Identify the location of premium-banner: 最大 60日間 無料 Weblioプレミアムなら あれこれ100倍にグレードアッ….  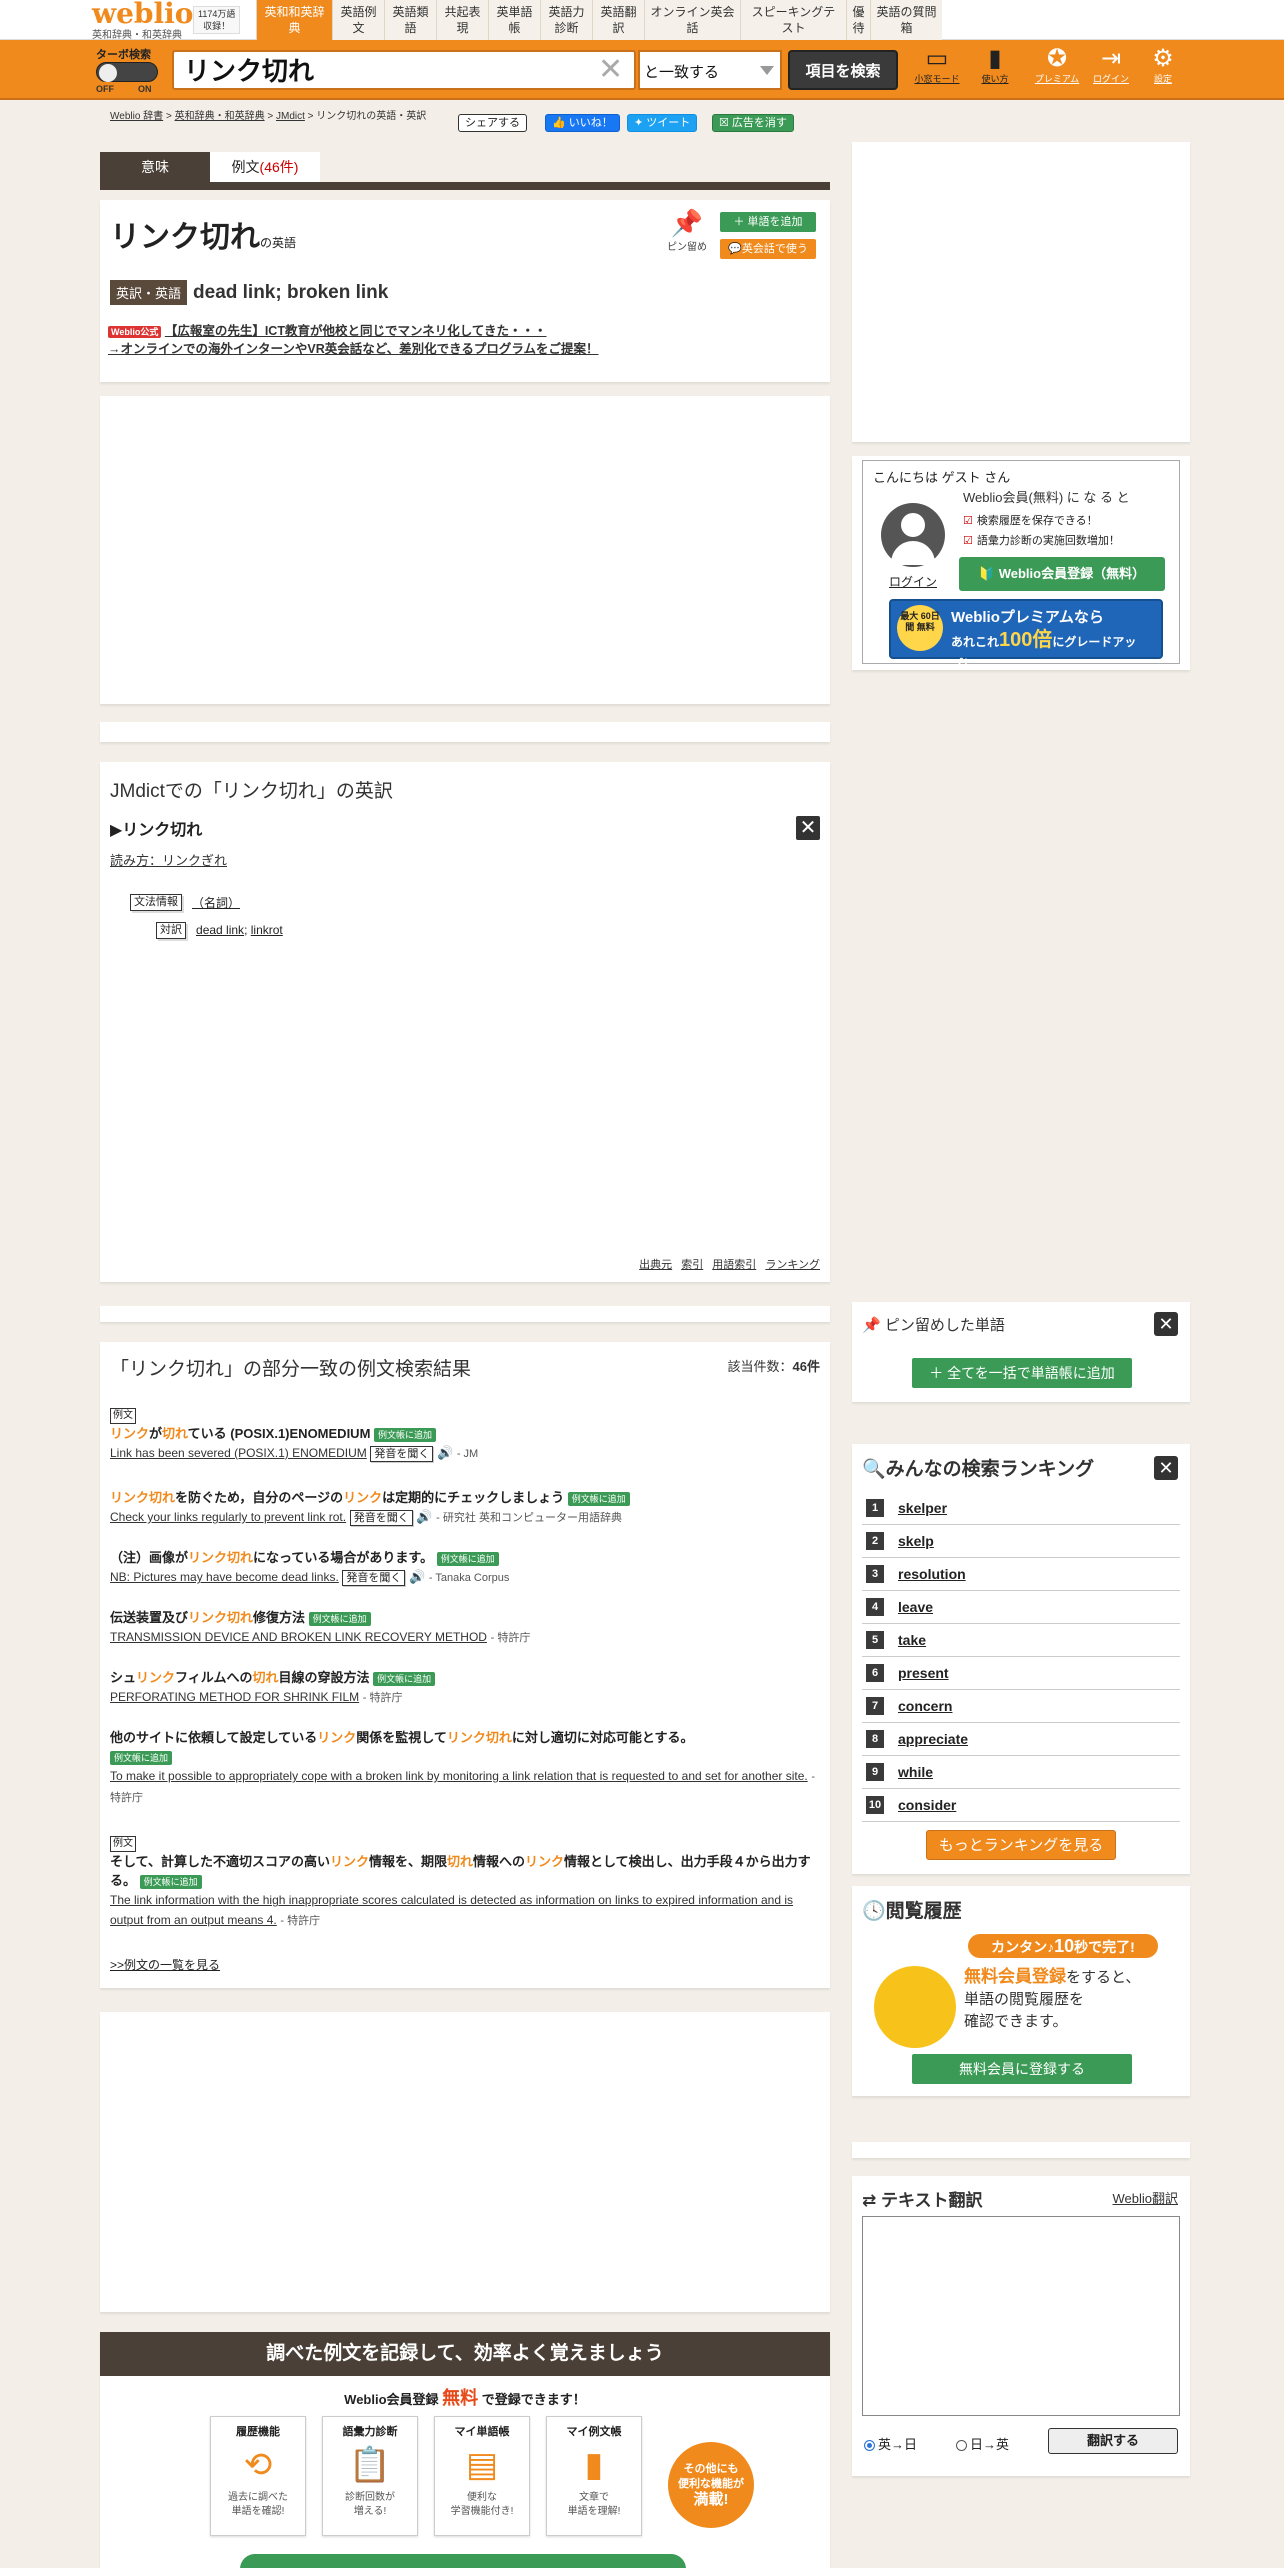
(1026, 635).